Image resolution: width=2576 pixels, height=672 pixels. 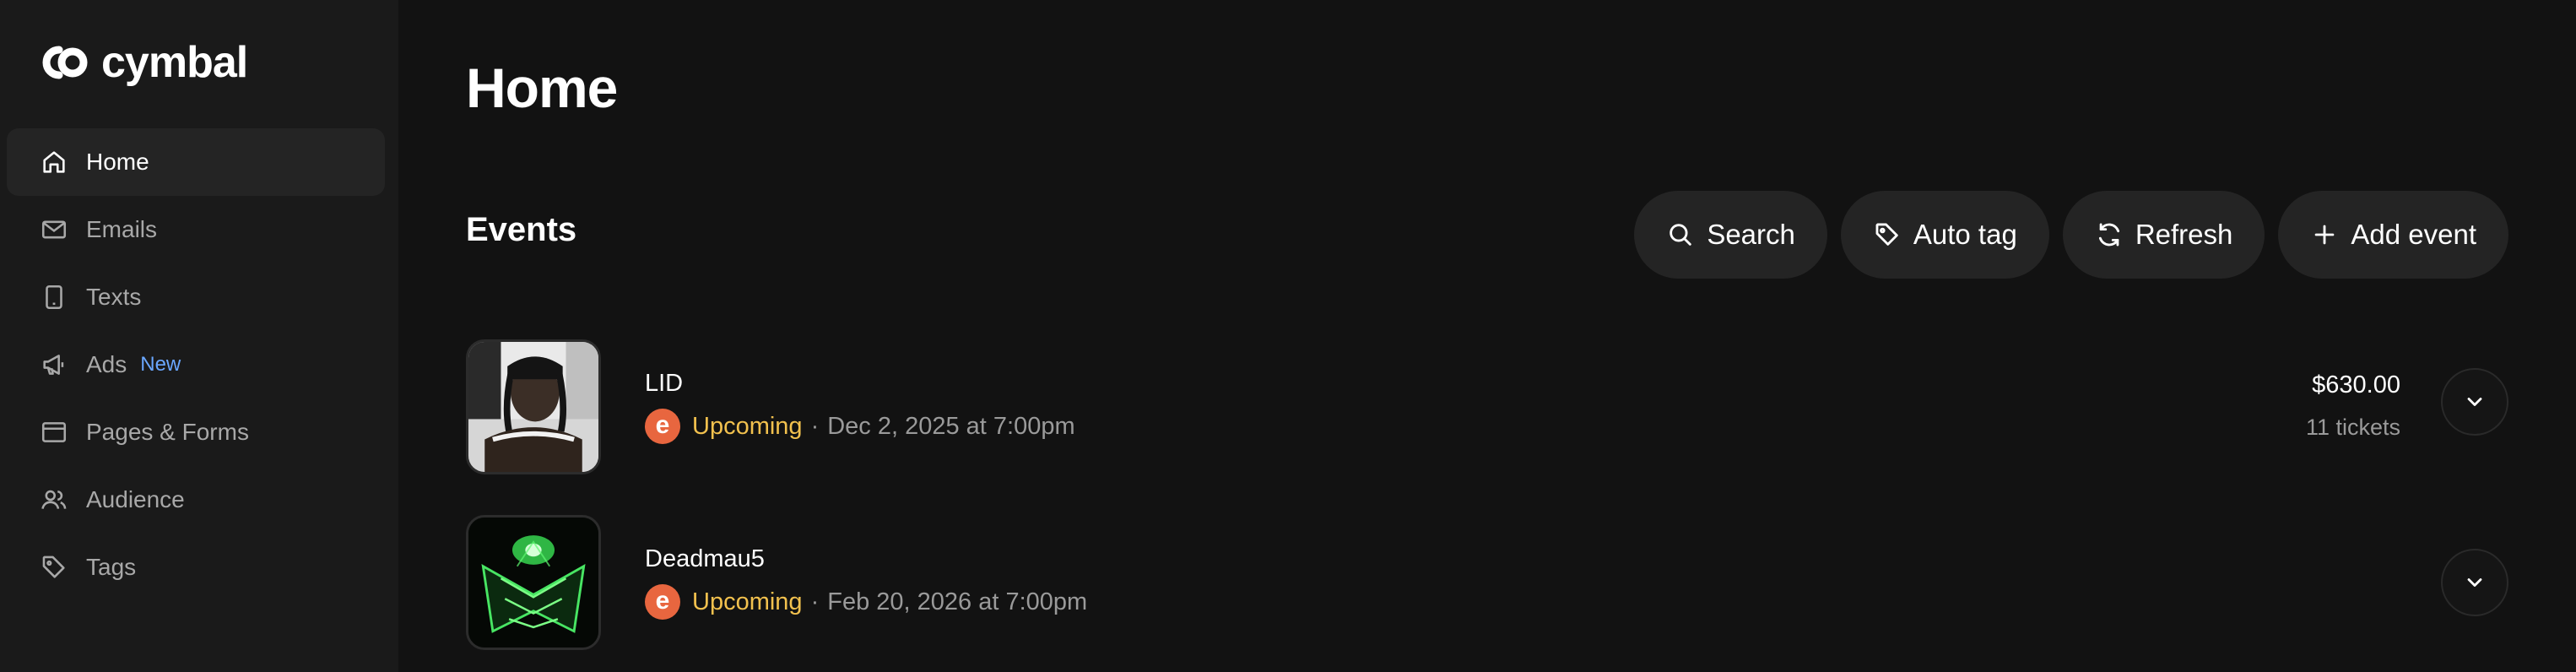 I want to click on events-toolbar: Search Auto tag Refresh Add event, so click(x=2071, y=235).